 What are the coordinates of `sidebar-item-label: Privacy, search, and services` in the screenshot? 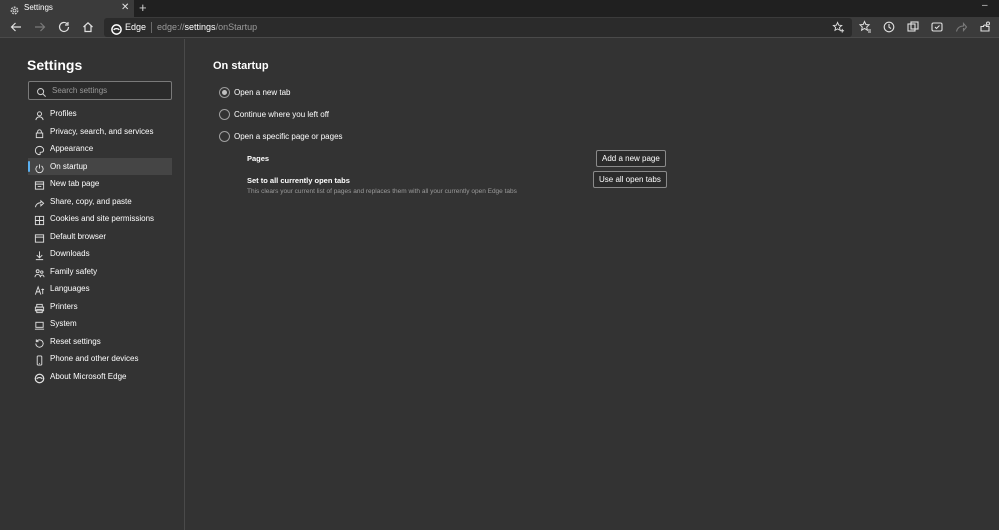 It's located at (102, 131).